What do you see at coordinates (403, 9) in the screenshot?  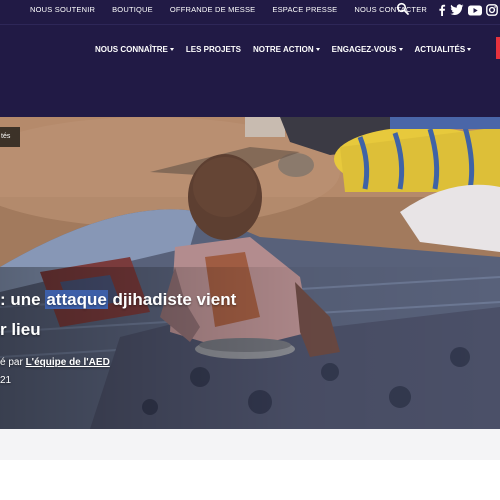 I see `search-icon` at bounding box center [403, 9].